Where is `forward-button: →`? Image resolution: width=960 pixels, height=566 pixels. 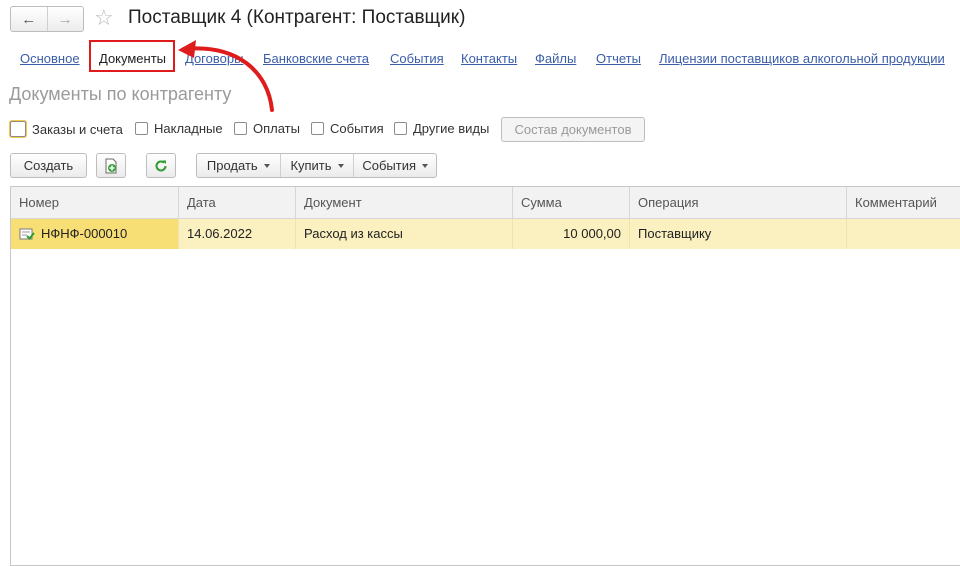
forward-button: → is located at coordinates (65, 19).